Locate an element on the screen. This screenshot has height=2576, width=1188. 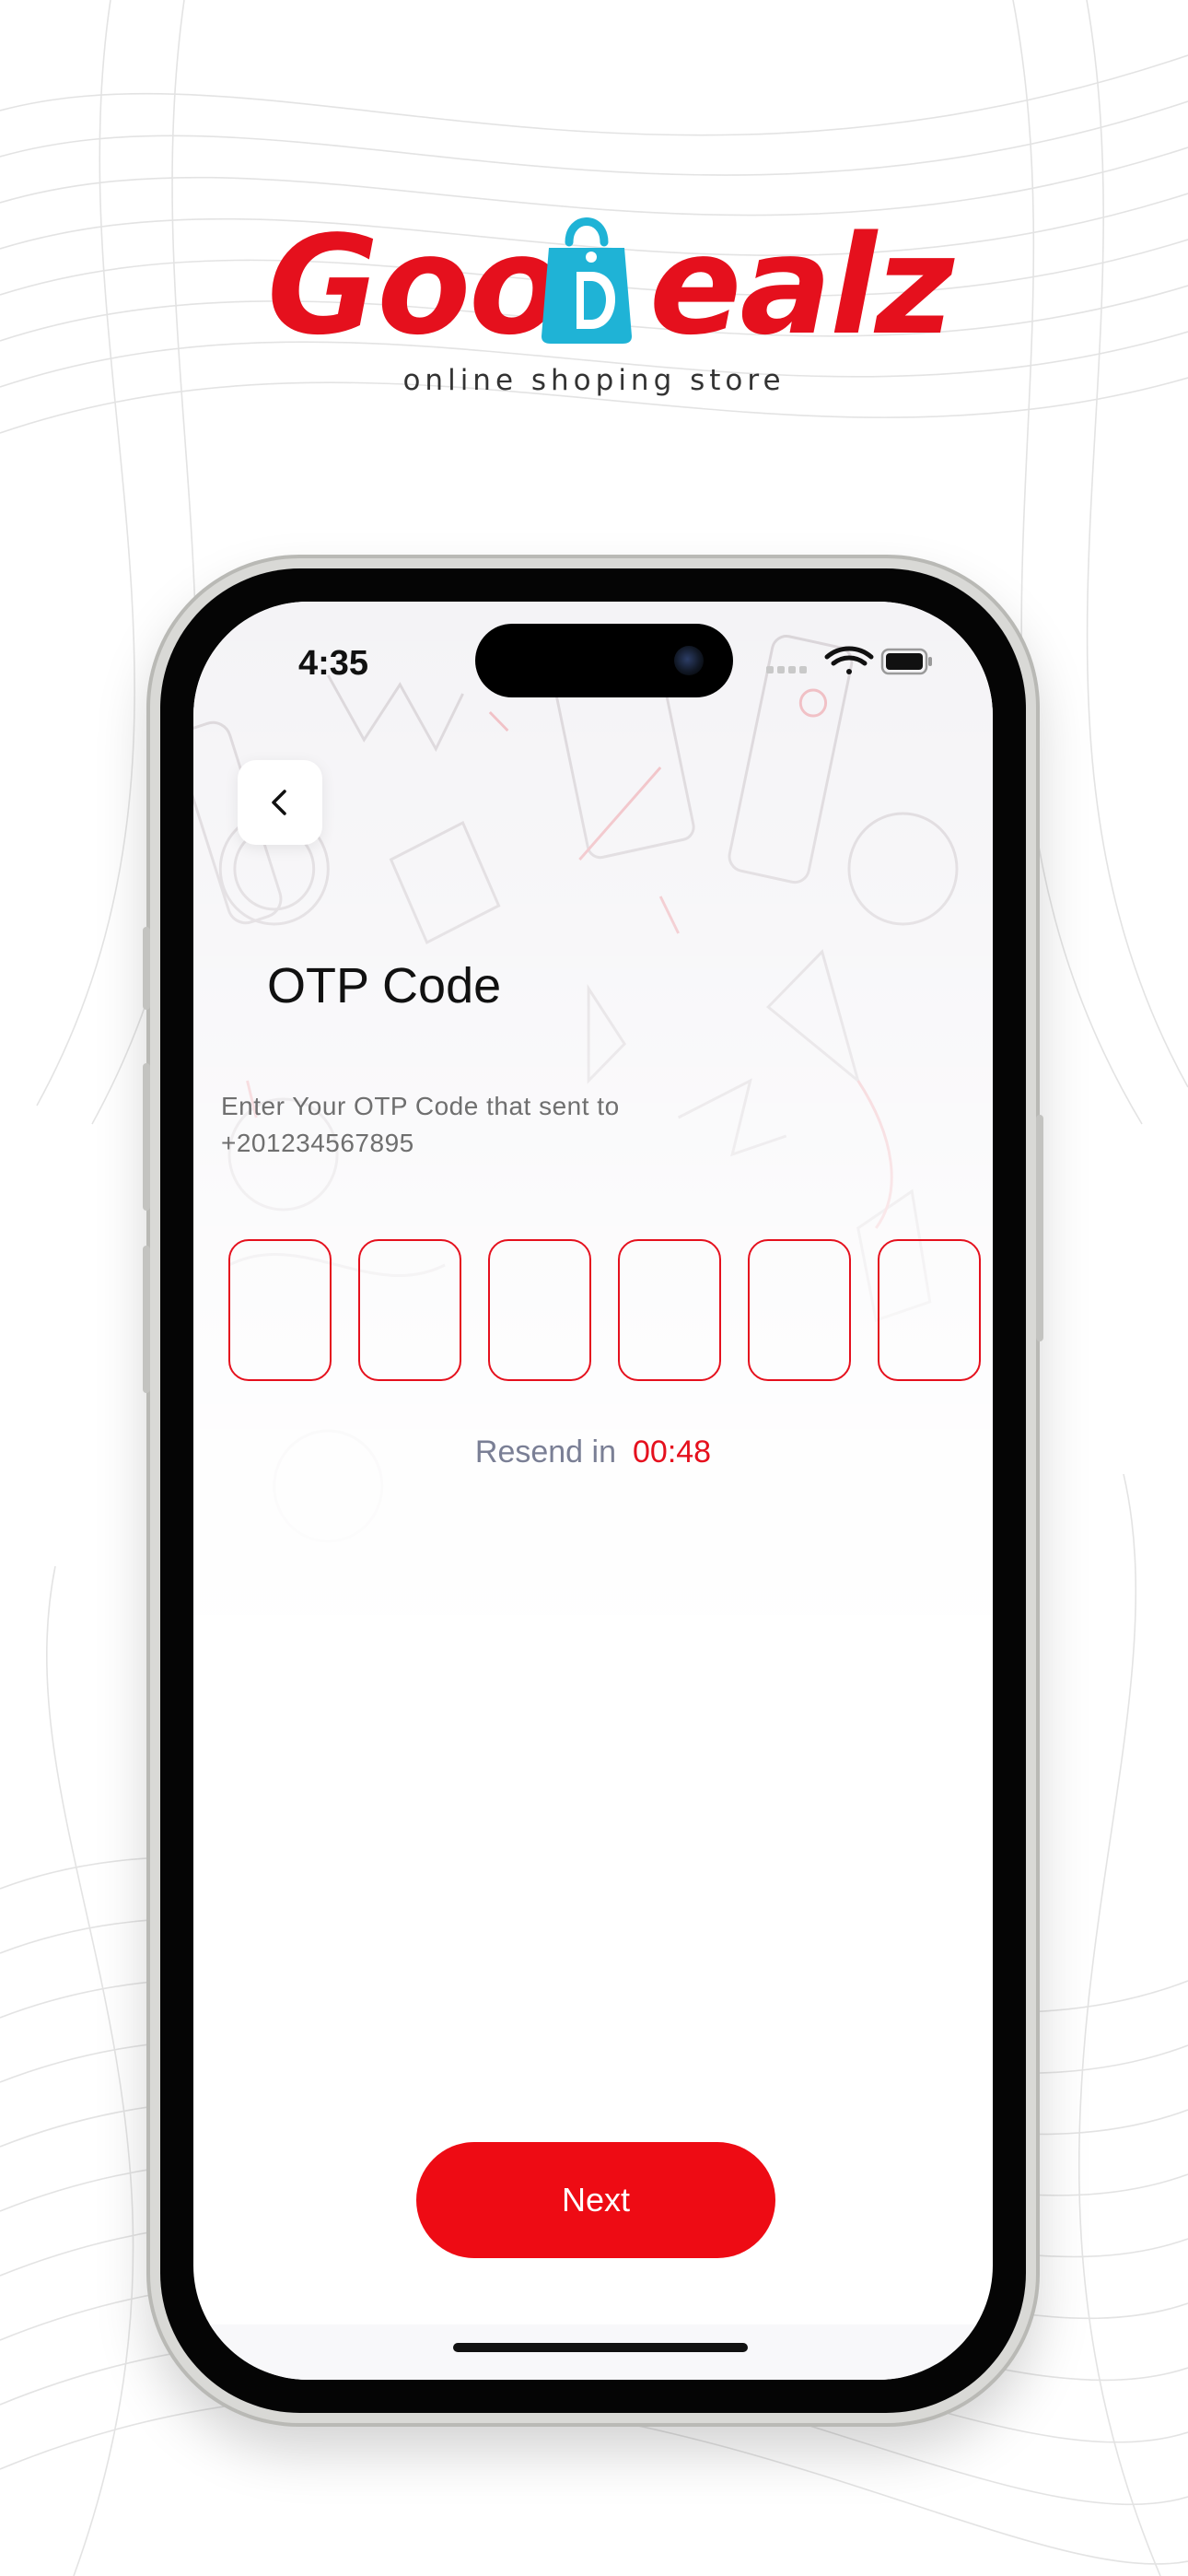
next-button: Next is located at coordinates (595, 2200).